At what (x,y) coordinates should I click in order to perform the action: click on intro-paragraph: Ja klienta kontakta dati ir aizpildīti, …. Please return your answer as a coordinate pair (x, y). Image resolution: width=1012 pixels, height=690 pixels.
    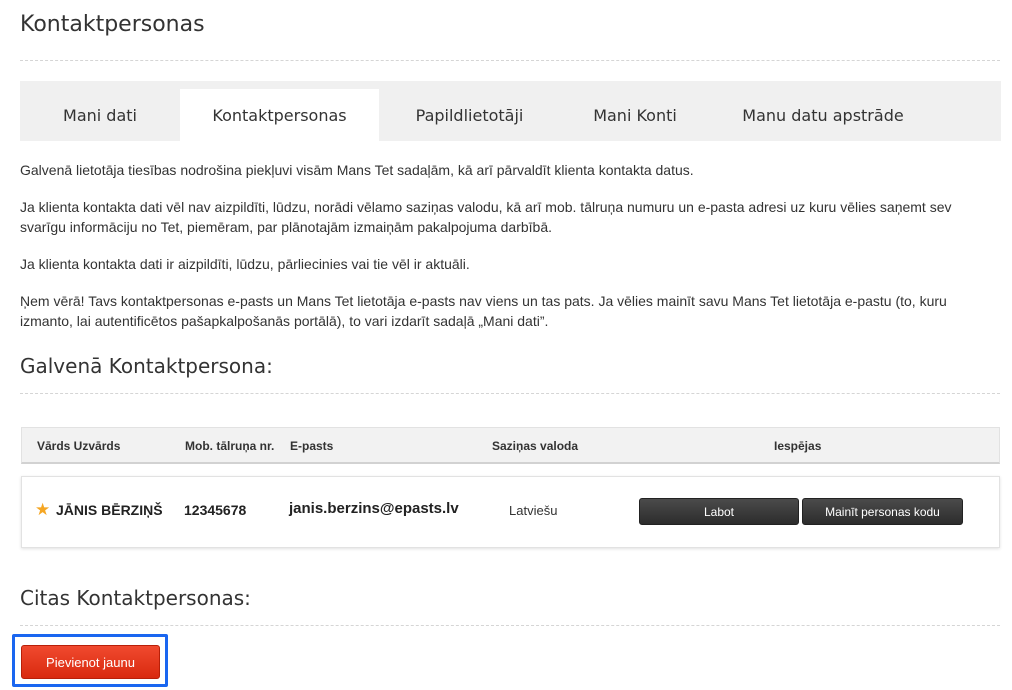
    Looking at the image, I should click on (245, 264).